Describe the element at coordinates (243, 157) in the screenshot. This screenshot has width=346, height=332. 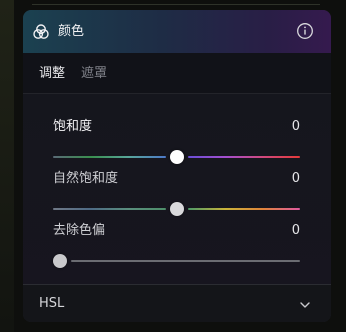
I see `saturation-track-right` at that location.